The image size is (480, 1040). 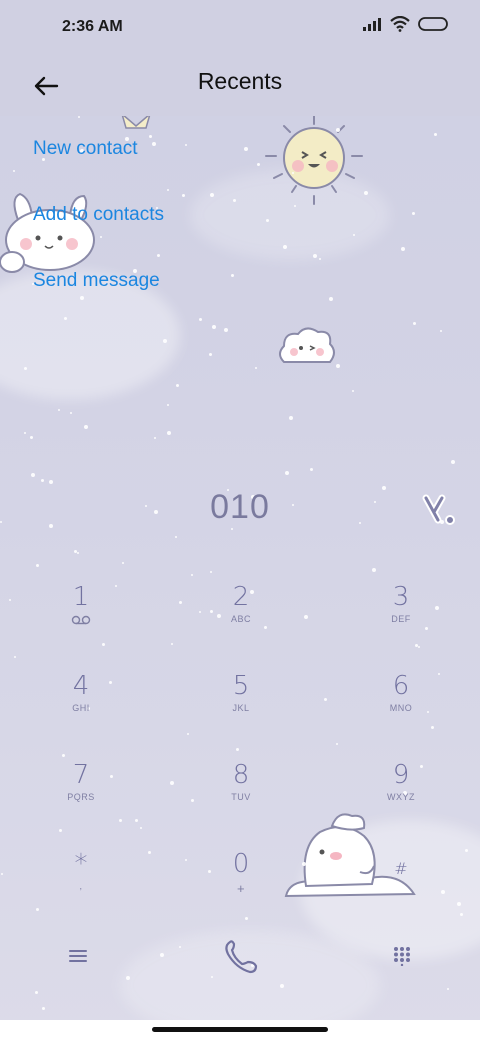 I want to click on key-digit: 0, so click(x=241, y=864).